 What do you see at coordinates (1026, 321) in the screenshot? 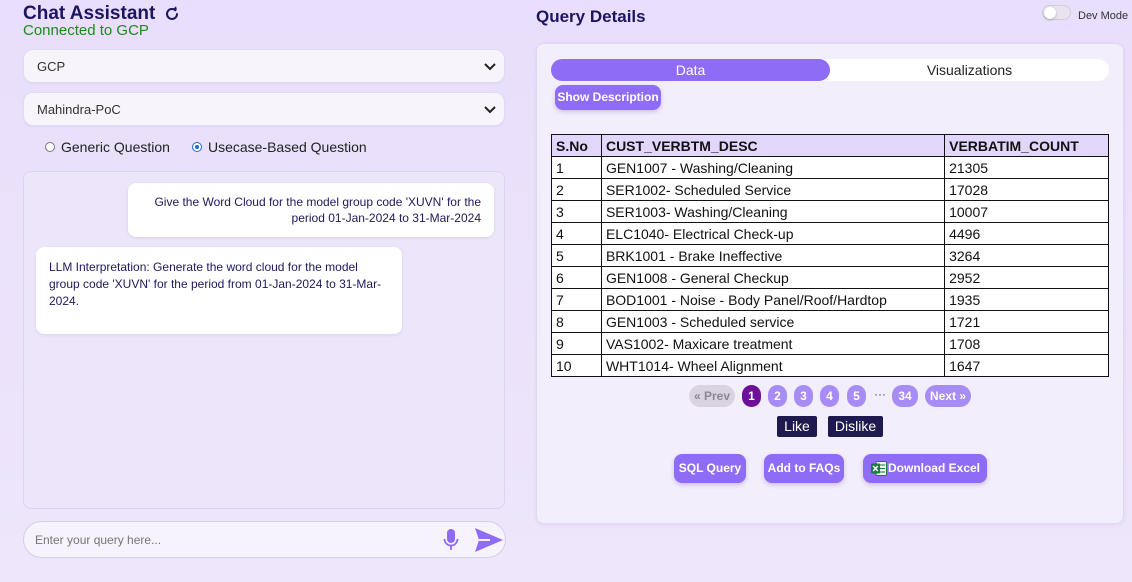
I see `table-cell: 1721` at bounding box center [1026, 321].